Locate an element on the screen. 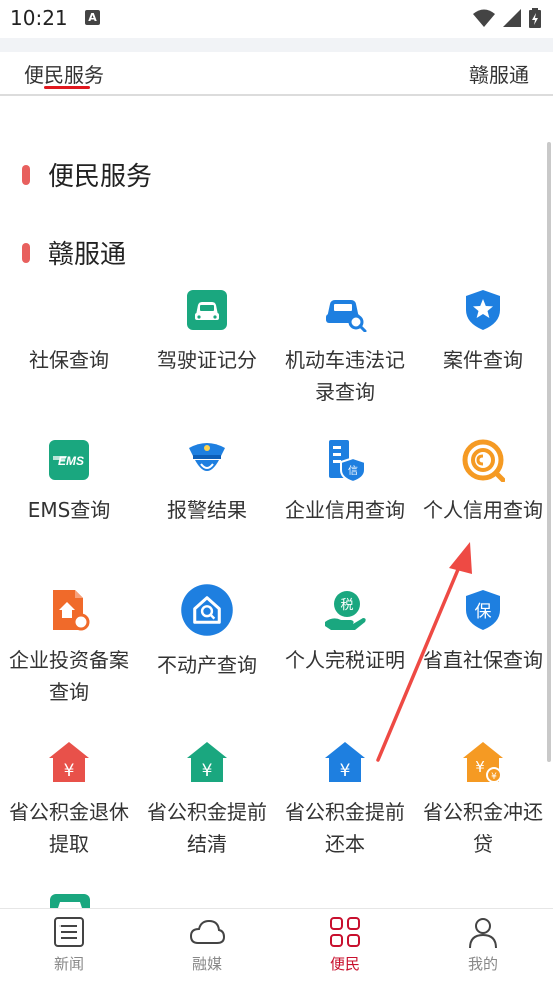 This screenshot has width=553, height=984. car-search-icon is located at coordinates (346, 316).